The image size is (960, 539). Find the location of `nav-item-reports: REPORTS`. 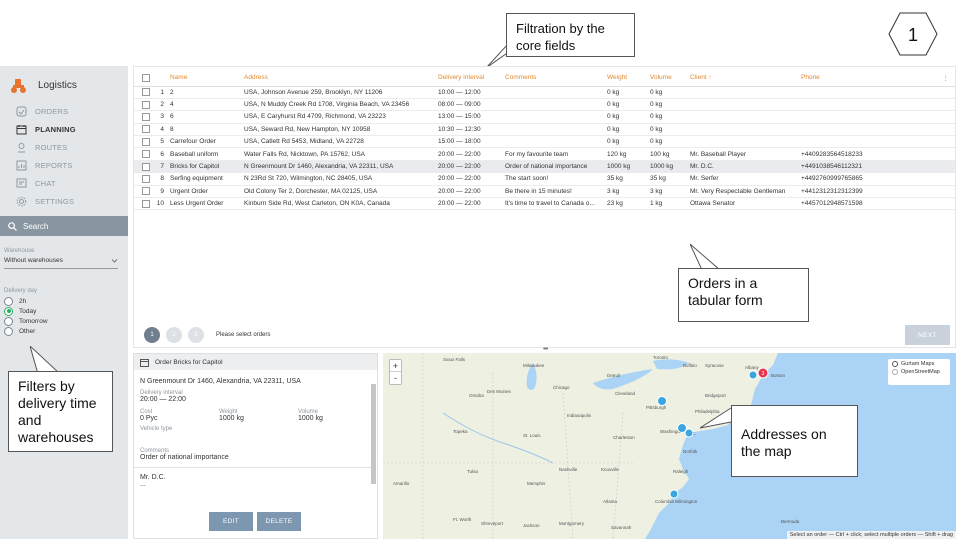

nav-item-reports: REPORTS is located at coordinates (64, 165).